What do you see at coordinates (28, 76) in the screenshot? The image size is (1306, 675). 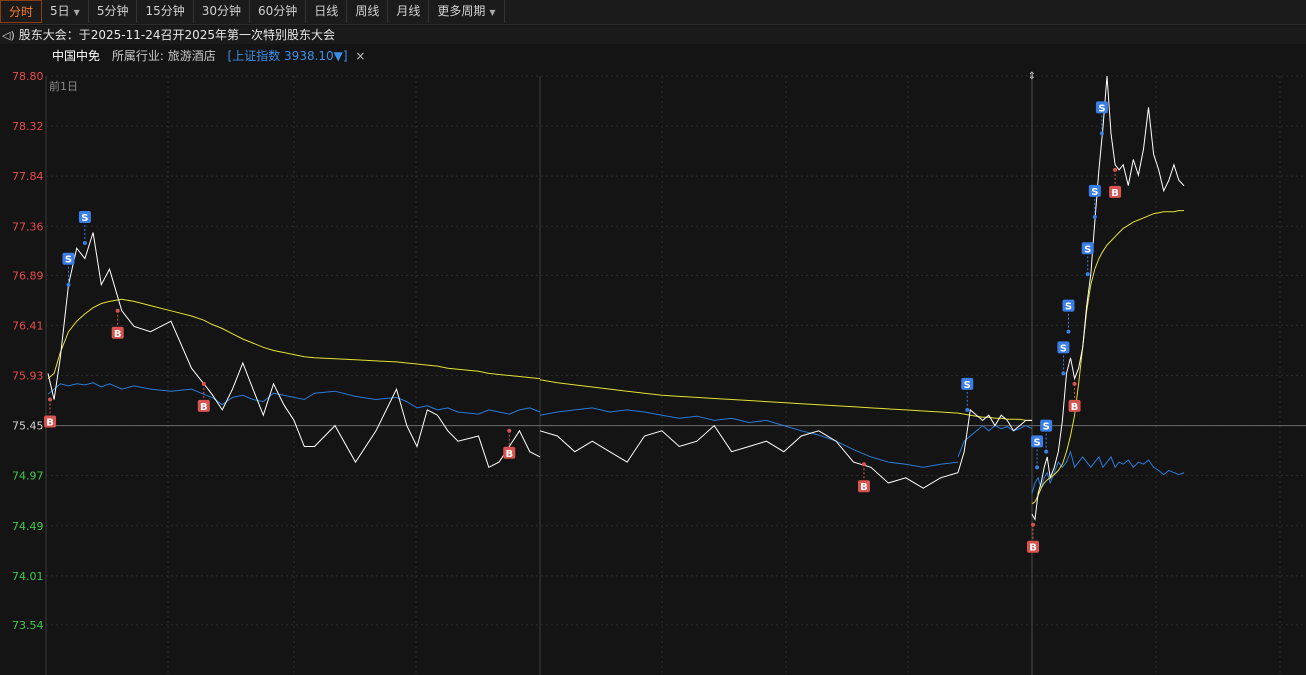 I see `y-tick-label: 78.80` at bounding box center [28, 76].